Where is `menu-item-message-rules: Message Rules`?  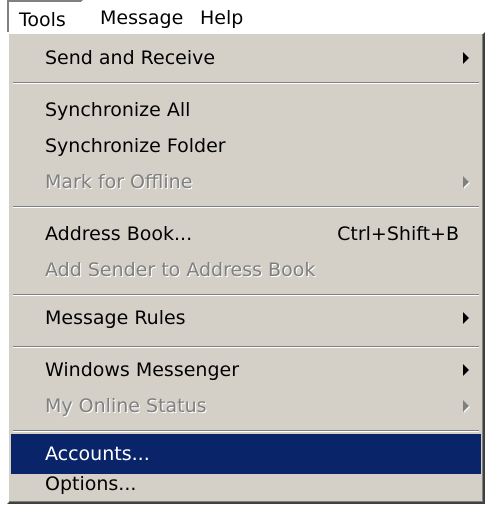
menu-item-message-rules: Message Rules is located at coordinates (246, 318).